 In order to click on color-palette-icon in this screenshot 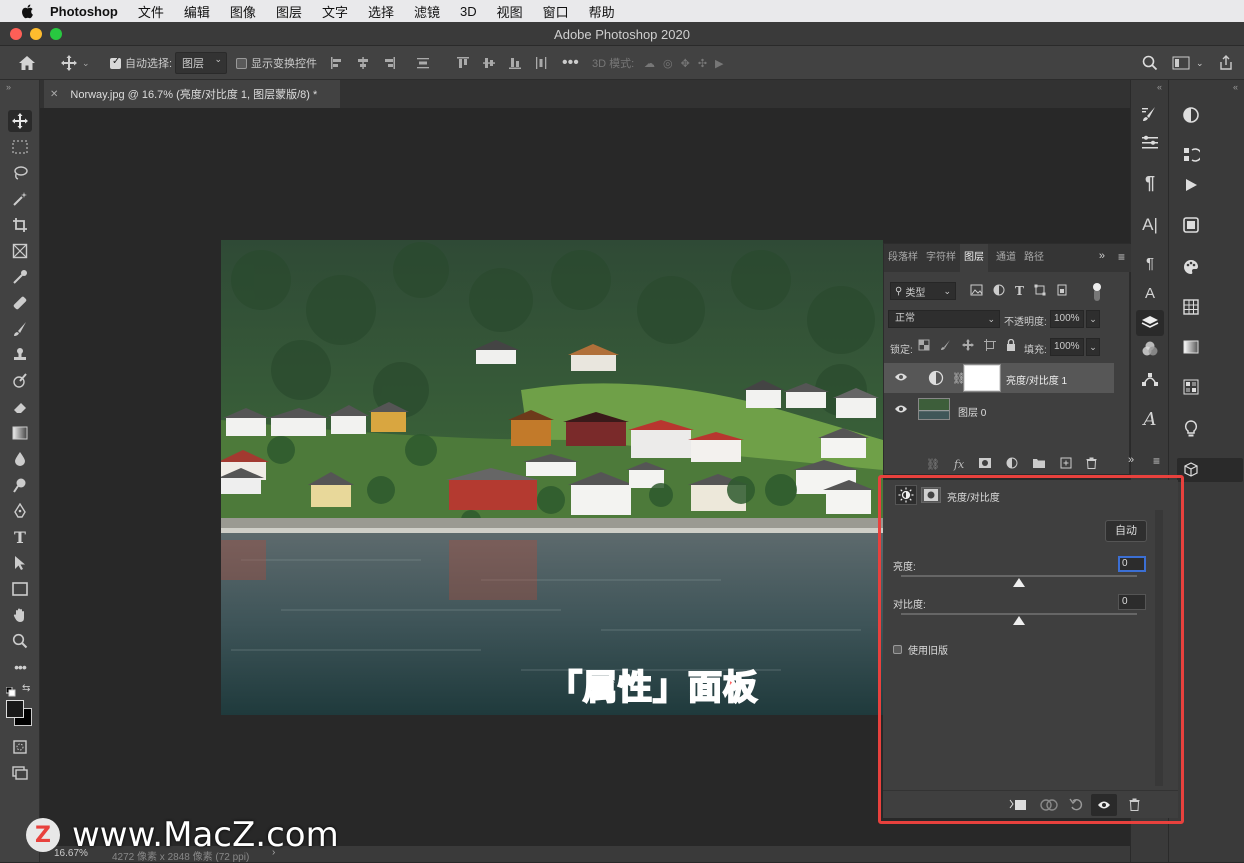, I will do `click(1191, 267)`.